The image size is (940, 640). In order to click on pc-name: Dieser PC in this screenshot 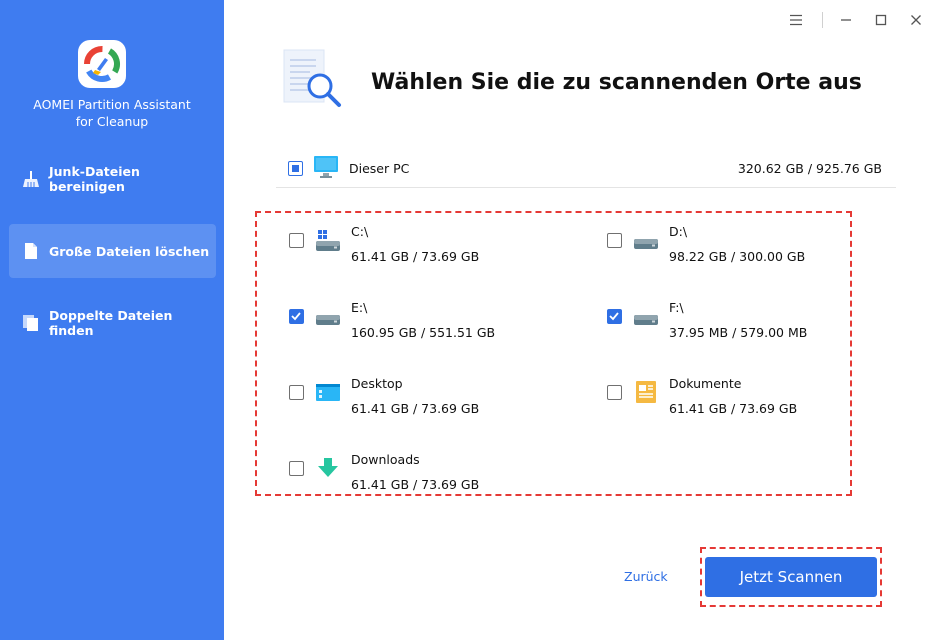, I will do `click(379, 168)`.